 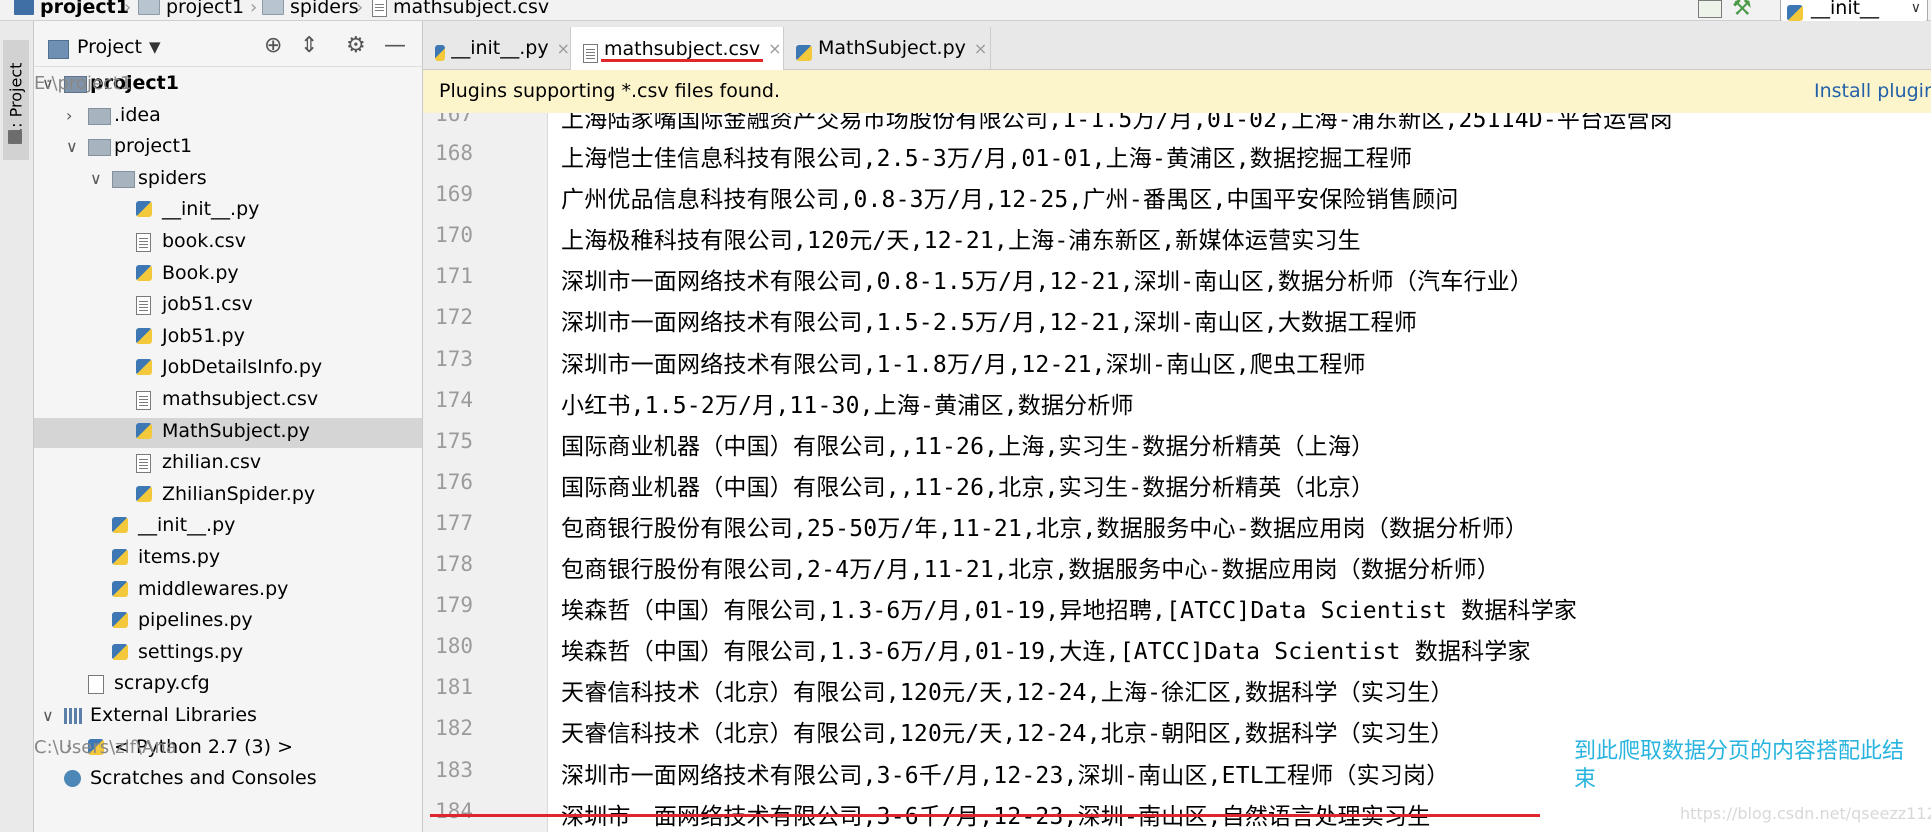 What do you see at coordinates (71, 9) in the screenshot?
I see `breadcrumb-project-root: project1` at bounding box center [71, 9].